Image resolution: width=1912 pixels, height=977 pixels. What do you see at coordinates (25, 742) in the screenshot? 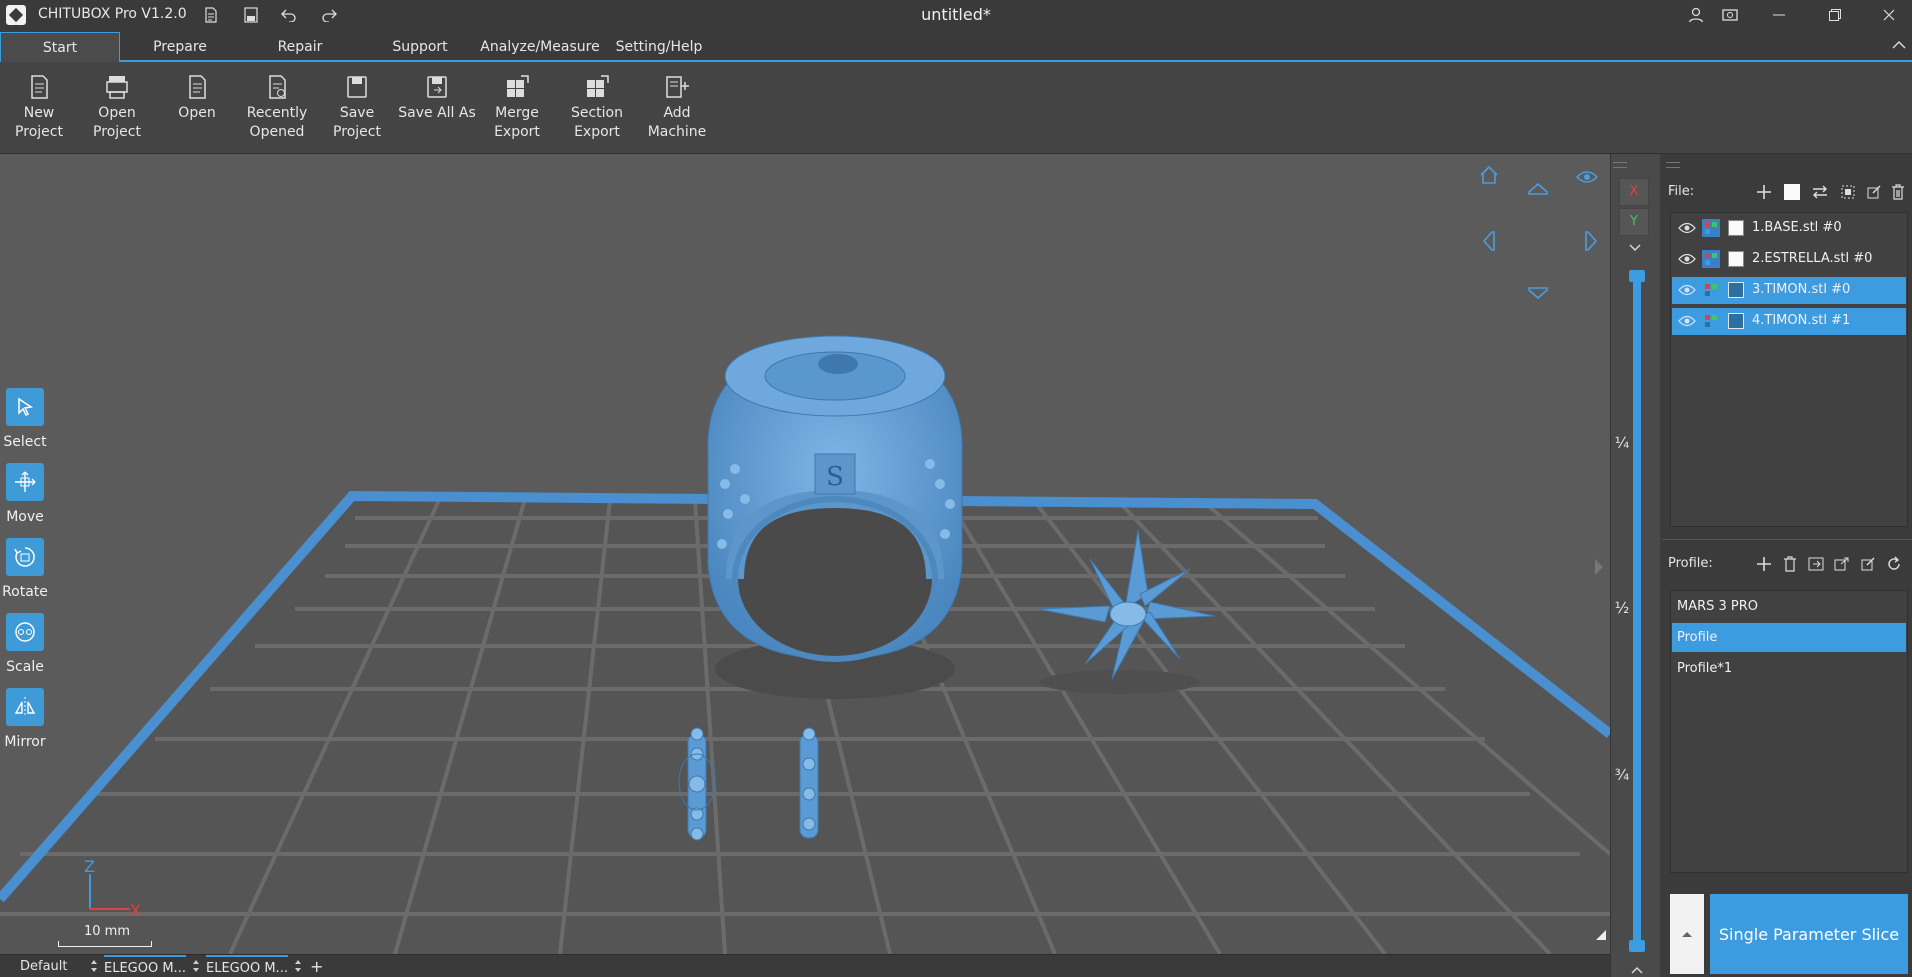
I see `mirror-tool-label: Mirror` at bounding box center [25, 742].